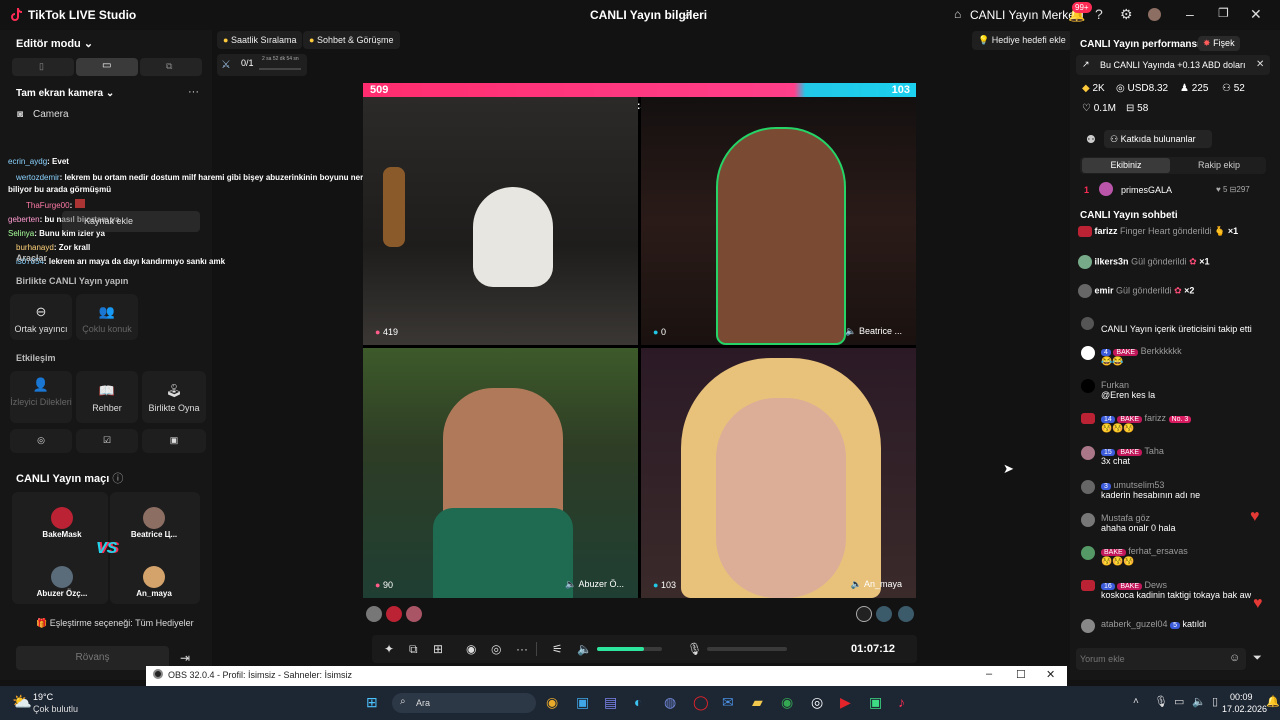 This screenshot has height=720, width=1280. I want to click on teams-icon: ▤, so click(610, 702).